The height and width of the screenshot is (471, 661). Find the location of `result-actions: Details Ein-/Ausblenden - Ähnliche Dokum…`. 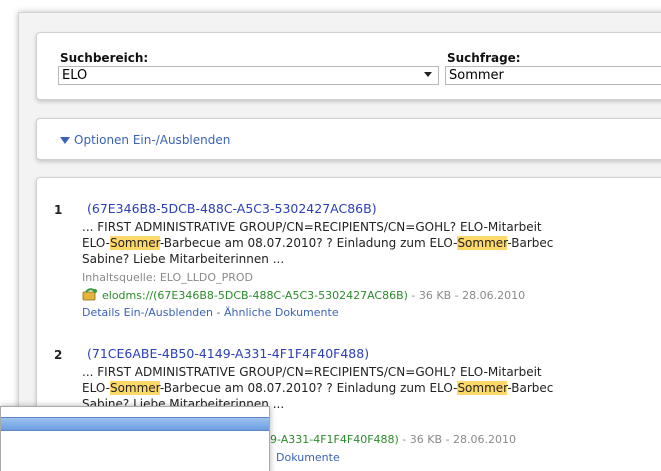

result-actions: Details Ein-/Ausblenden - Ähnliche Dokum… is located at coordinates (210, 312).